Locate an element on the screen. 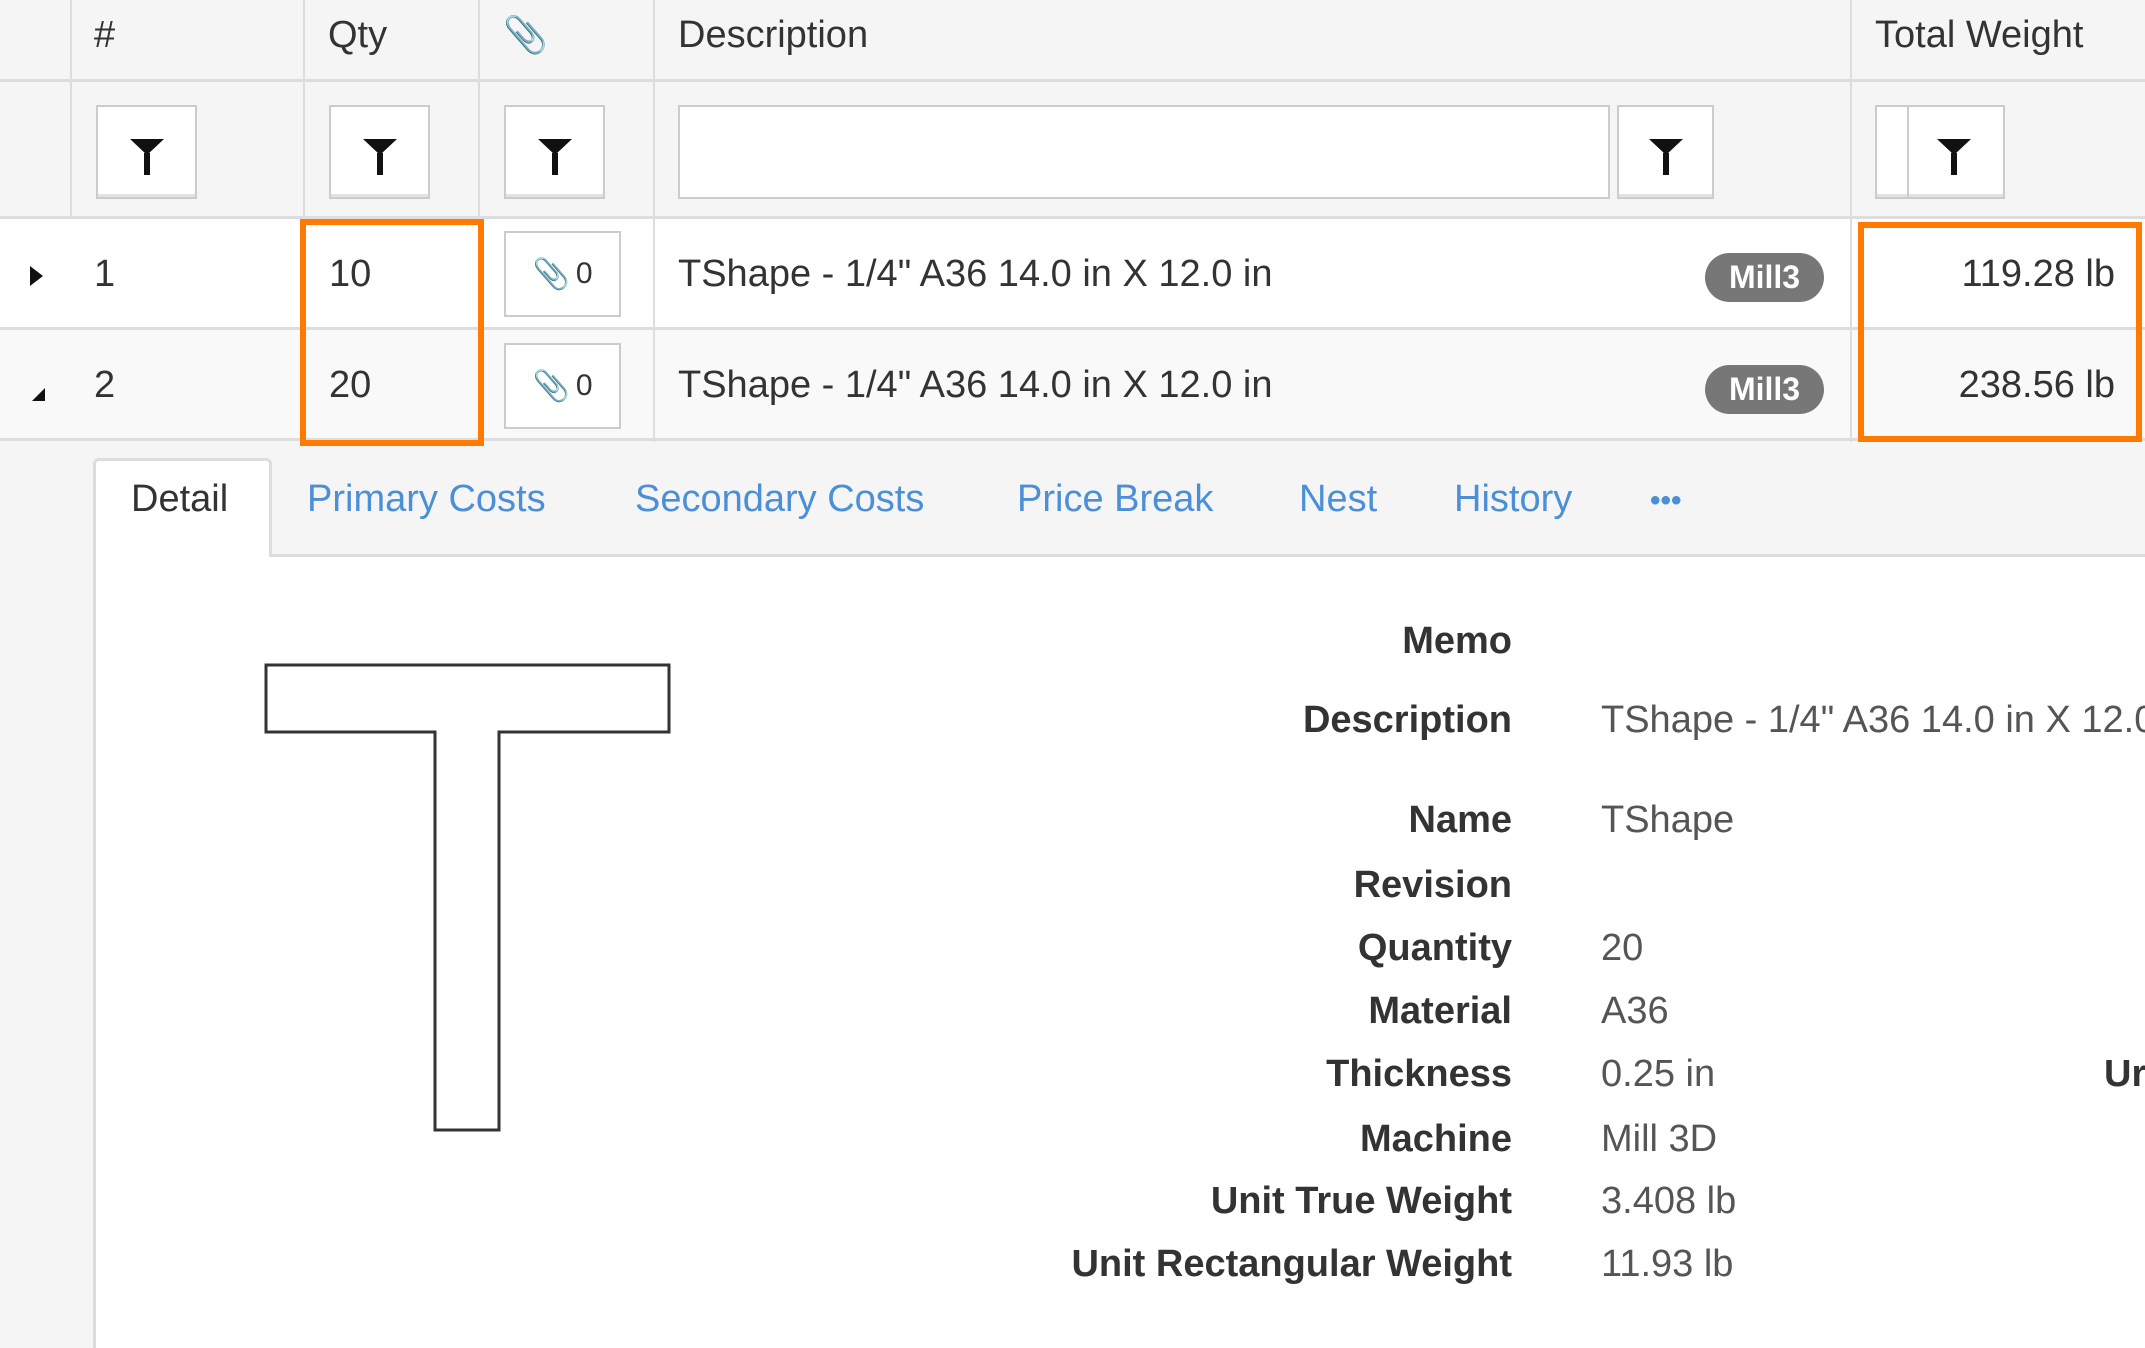 The height and width of the screenshot is (1348, 2145). label-material: Material is located at coordinates (1440, 1011).